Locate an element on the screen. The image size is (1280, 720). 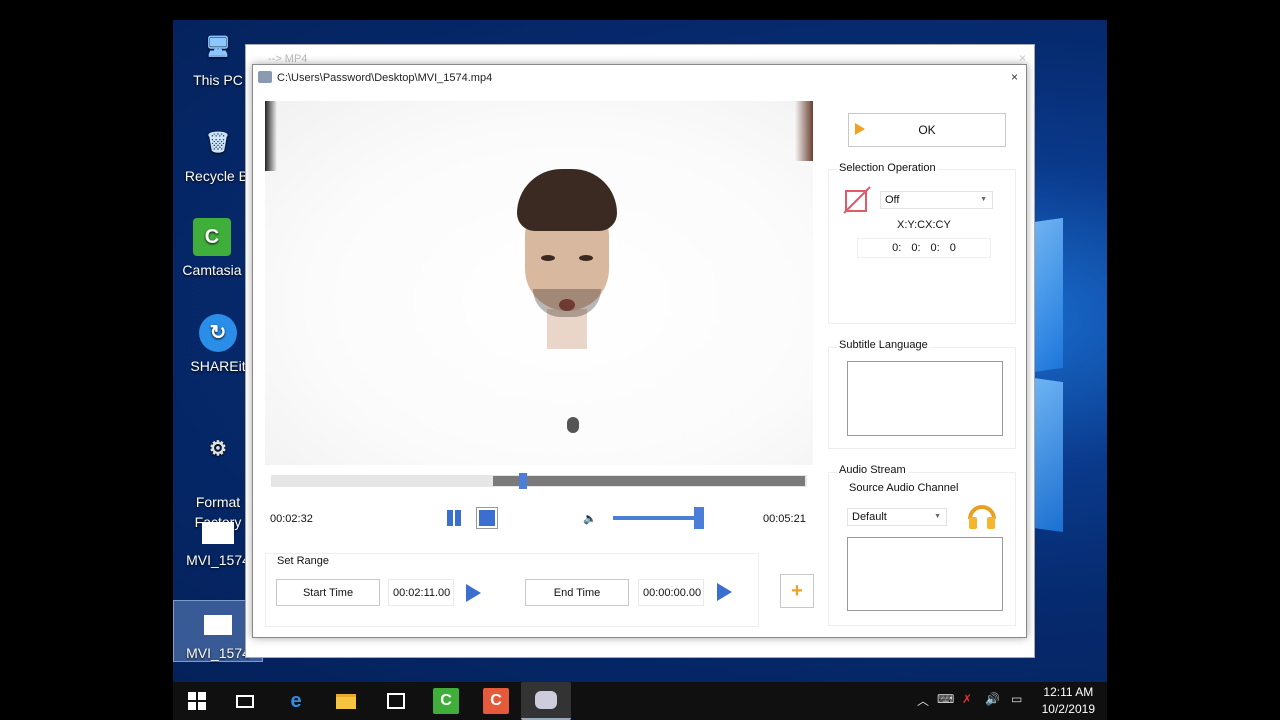
current-time: 00:02:32 is located at coordinates (291, 519).